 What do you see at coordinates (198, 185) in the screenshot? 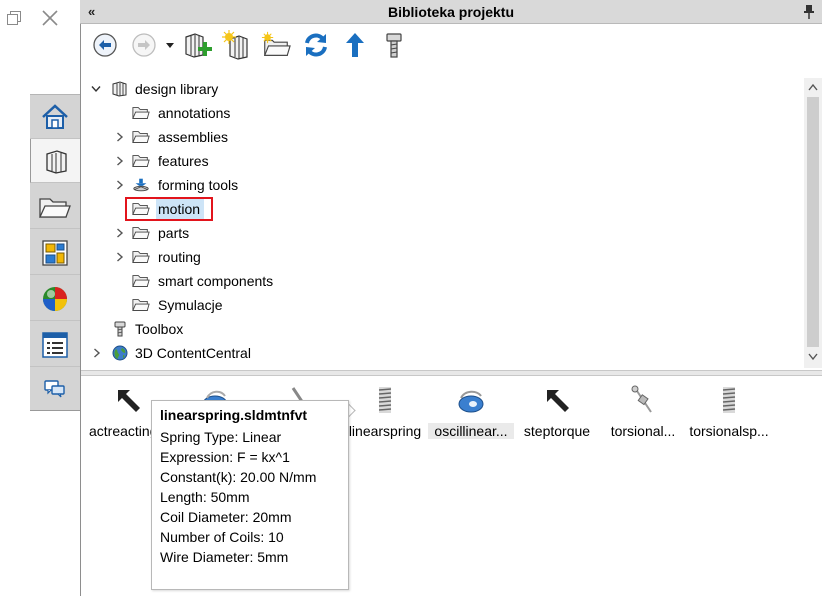
I see `tree-item-label: forming tools` at bounding box center [198, 185].